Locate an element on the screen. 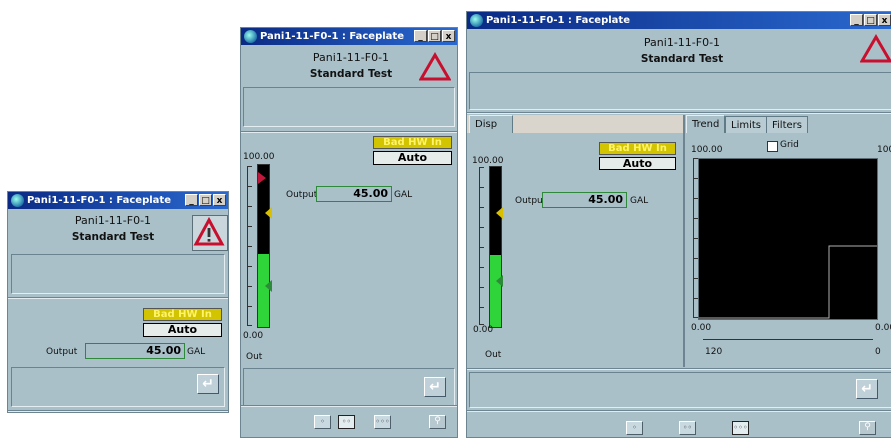  window-medium-toolbar: ◦ ◦◦ ◦◦◦ ⚲ is located at coordinates (349, 421).